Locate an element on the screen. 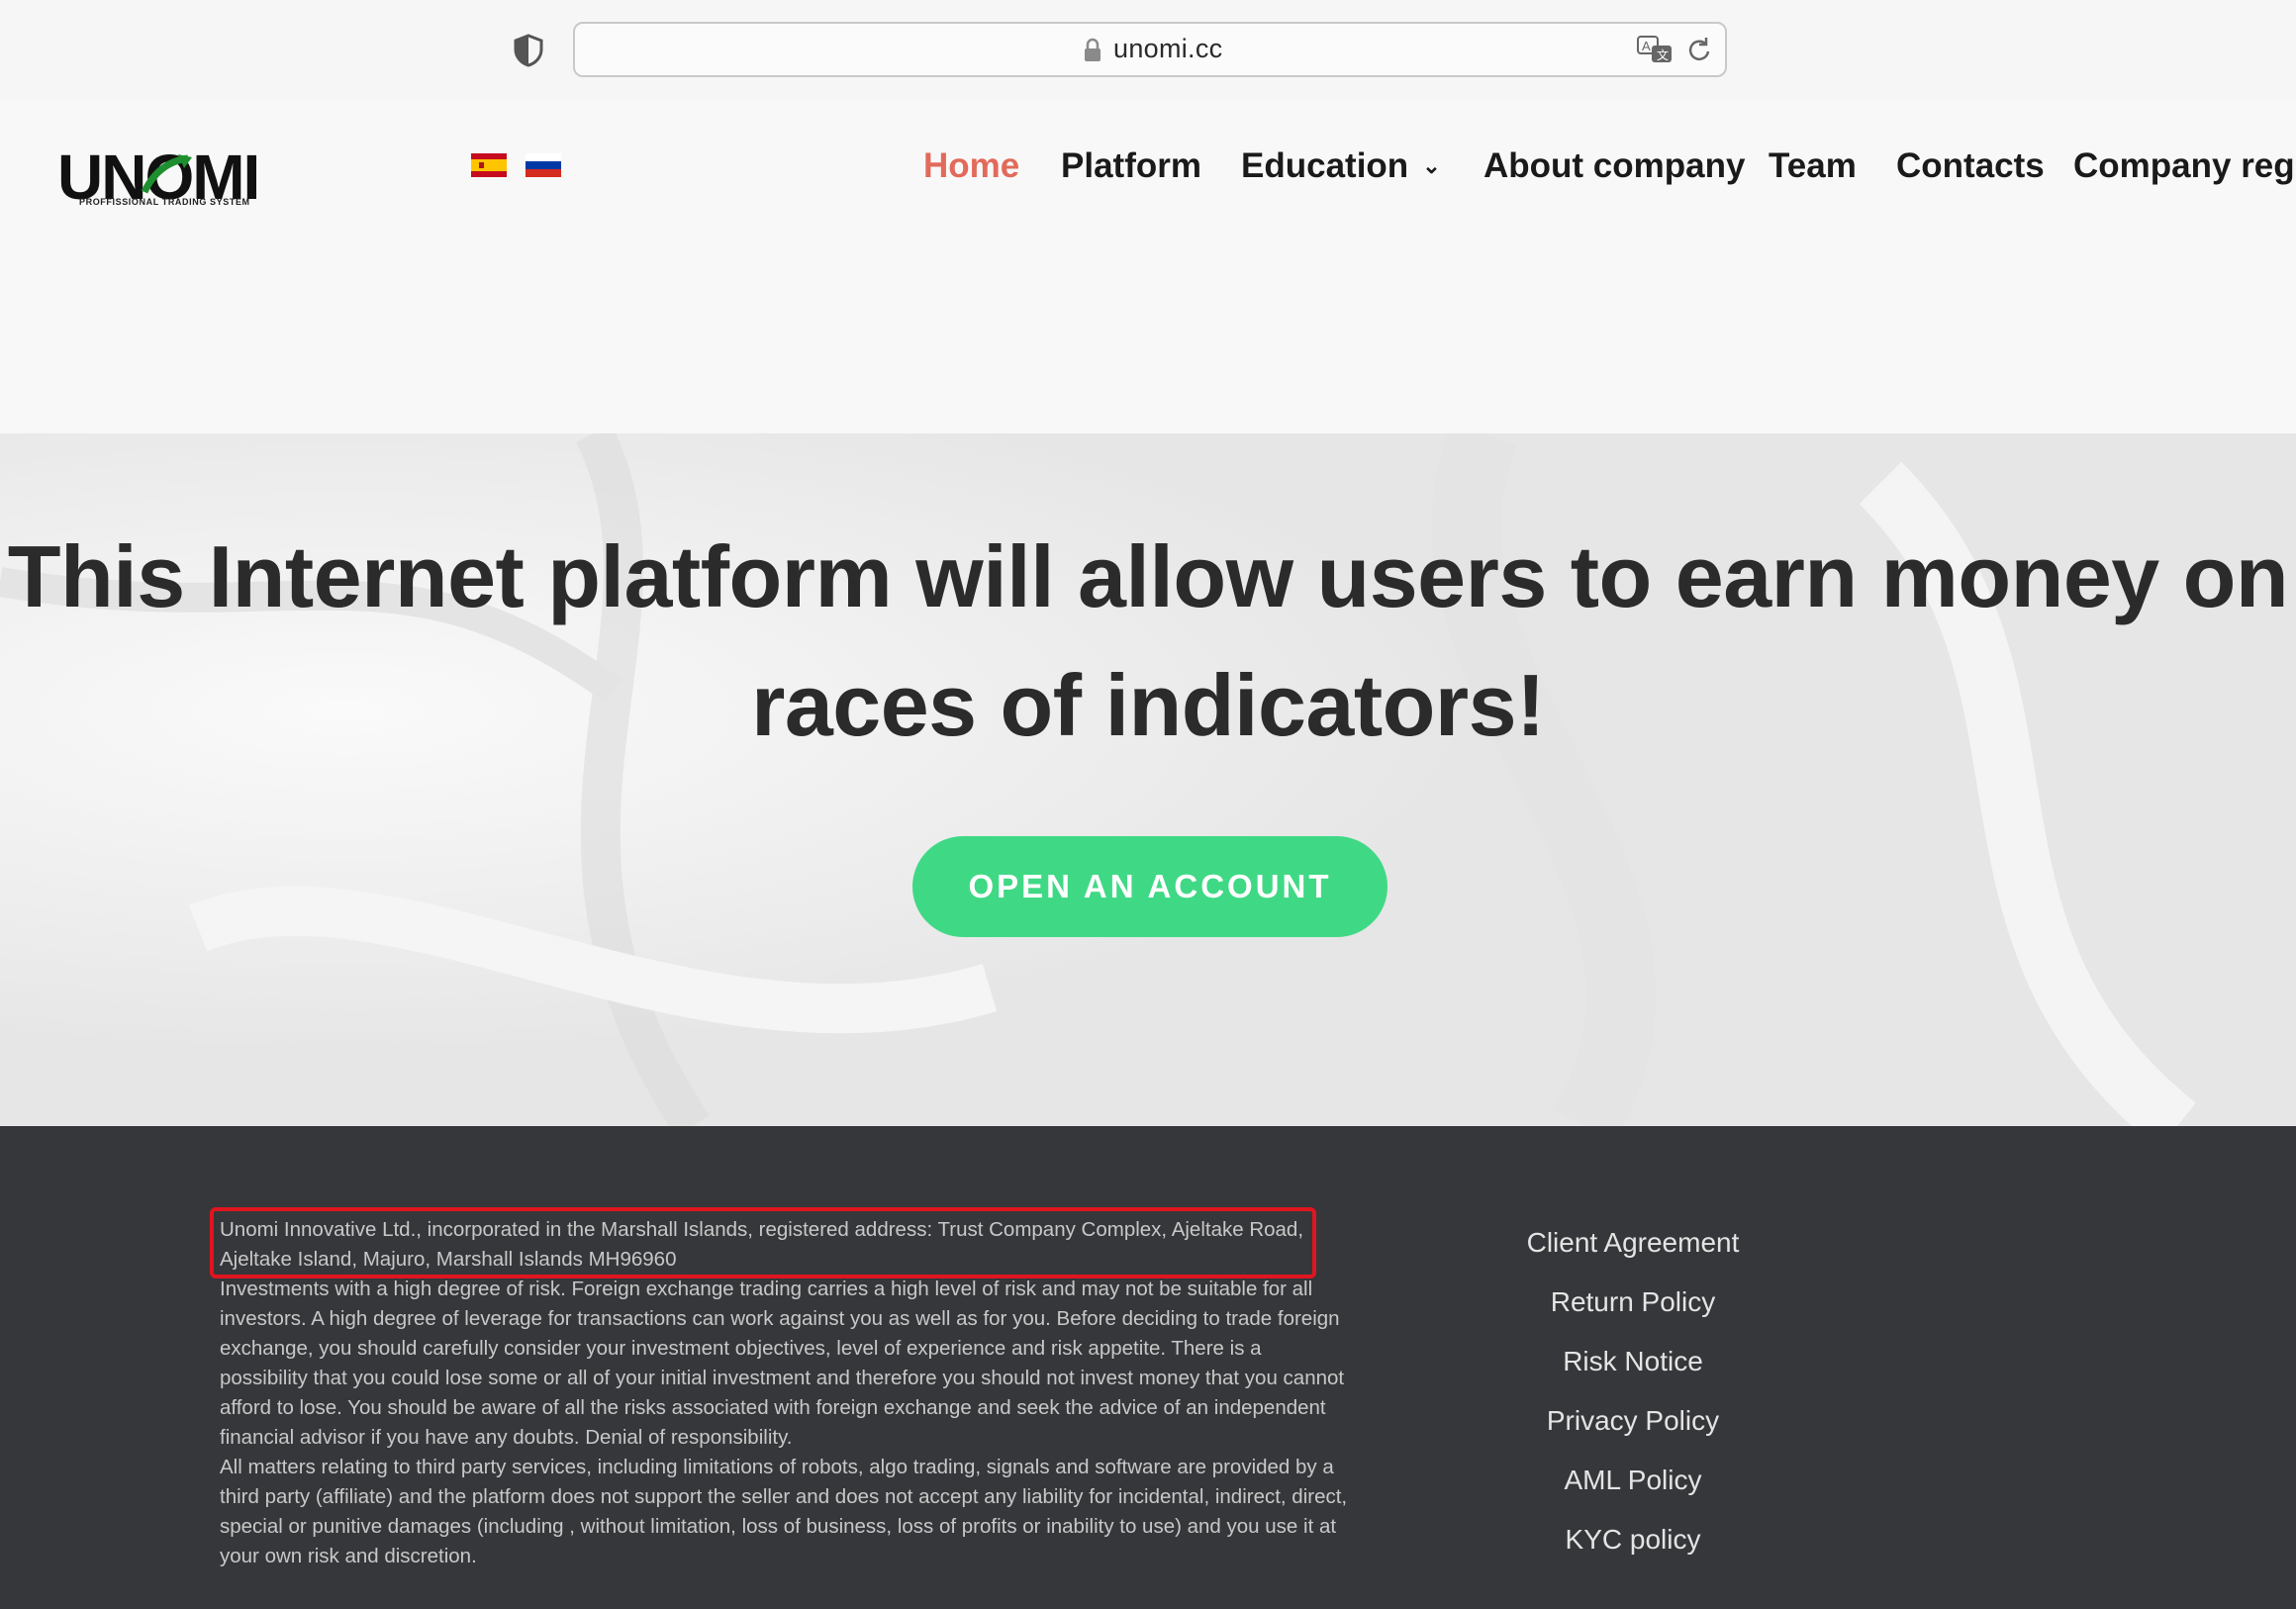 The height and width of the screenshot is (1609, 2296). nav-contacts: Contacts is located at coordinates (1970, 166).